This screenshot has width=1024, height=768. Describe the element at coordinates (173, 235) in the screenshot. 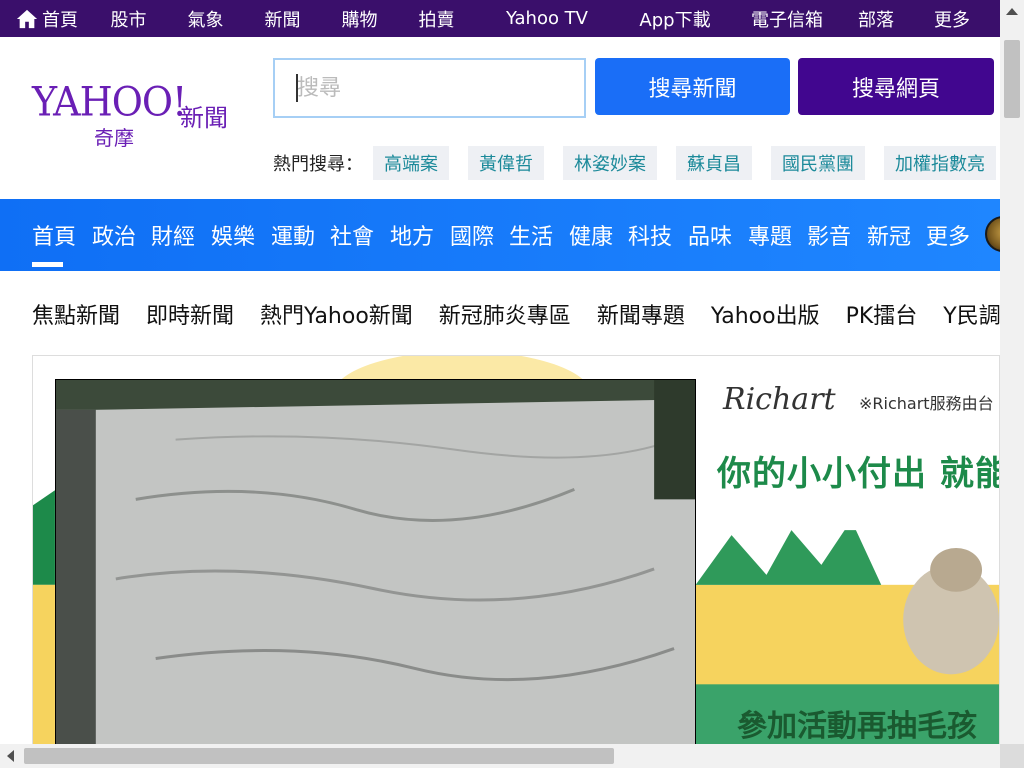

I see `nav-item-finance: 財經` at that location.